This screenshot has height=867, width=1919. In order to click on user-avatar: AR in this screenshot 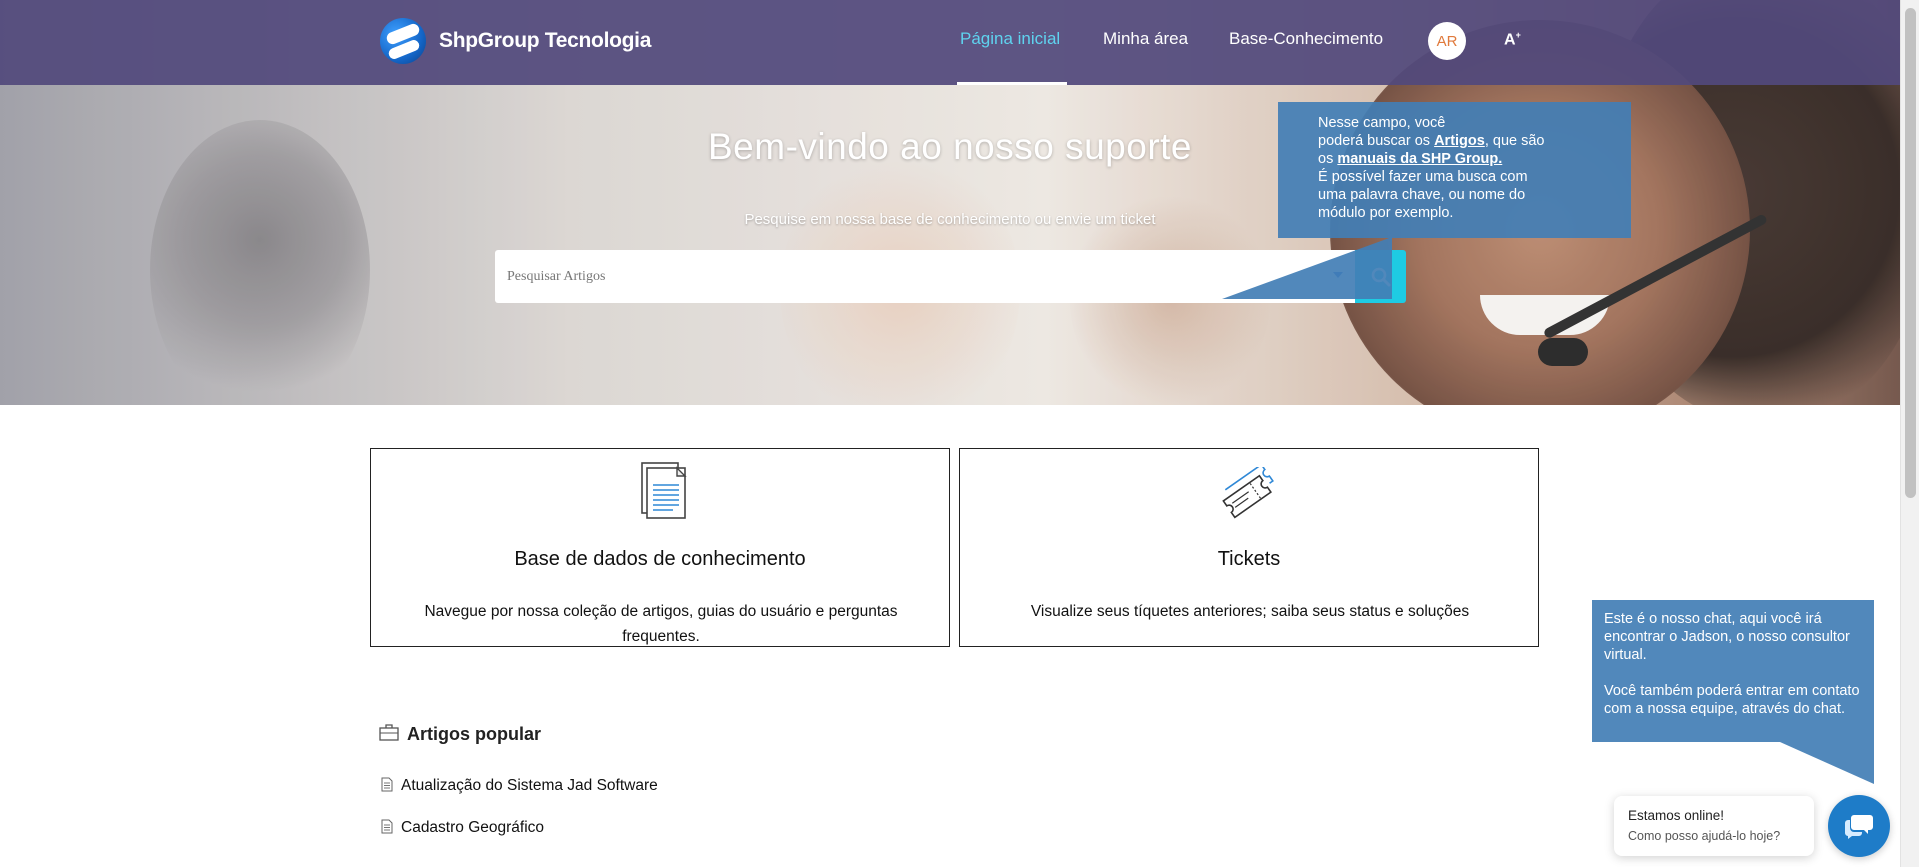, I will do `click(1447, 41)`.